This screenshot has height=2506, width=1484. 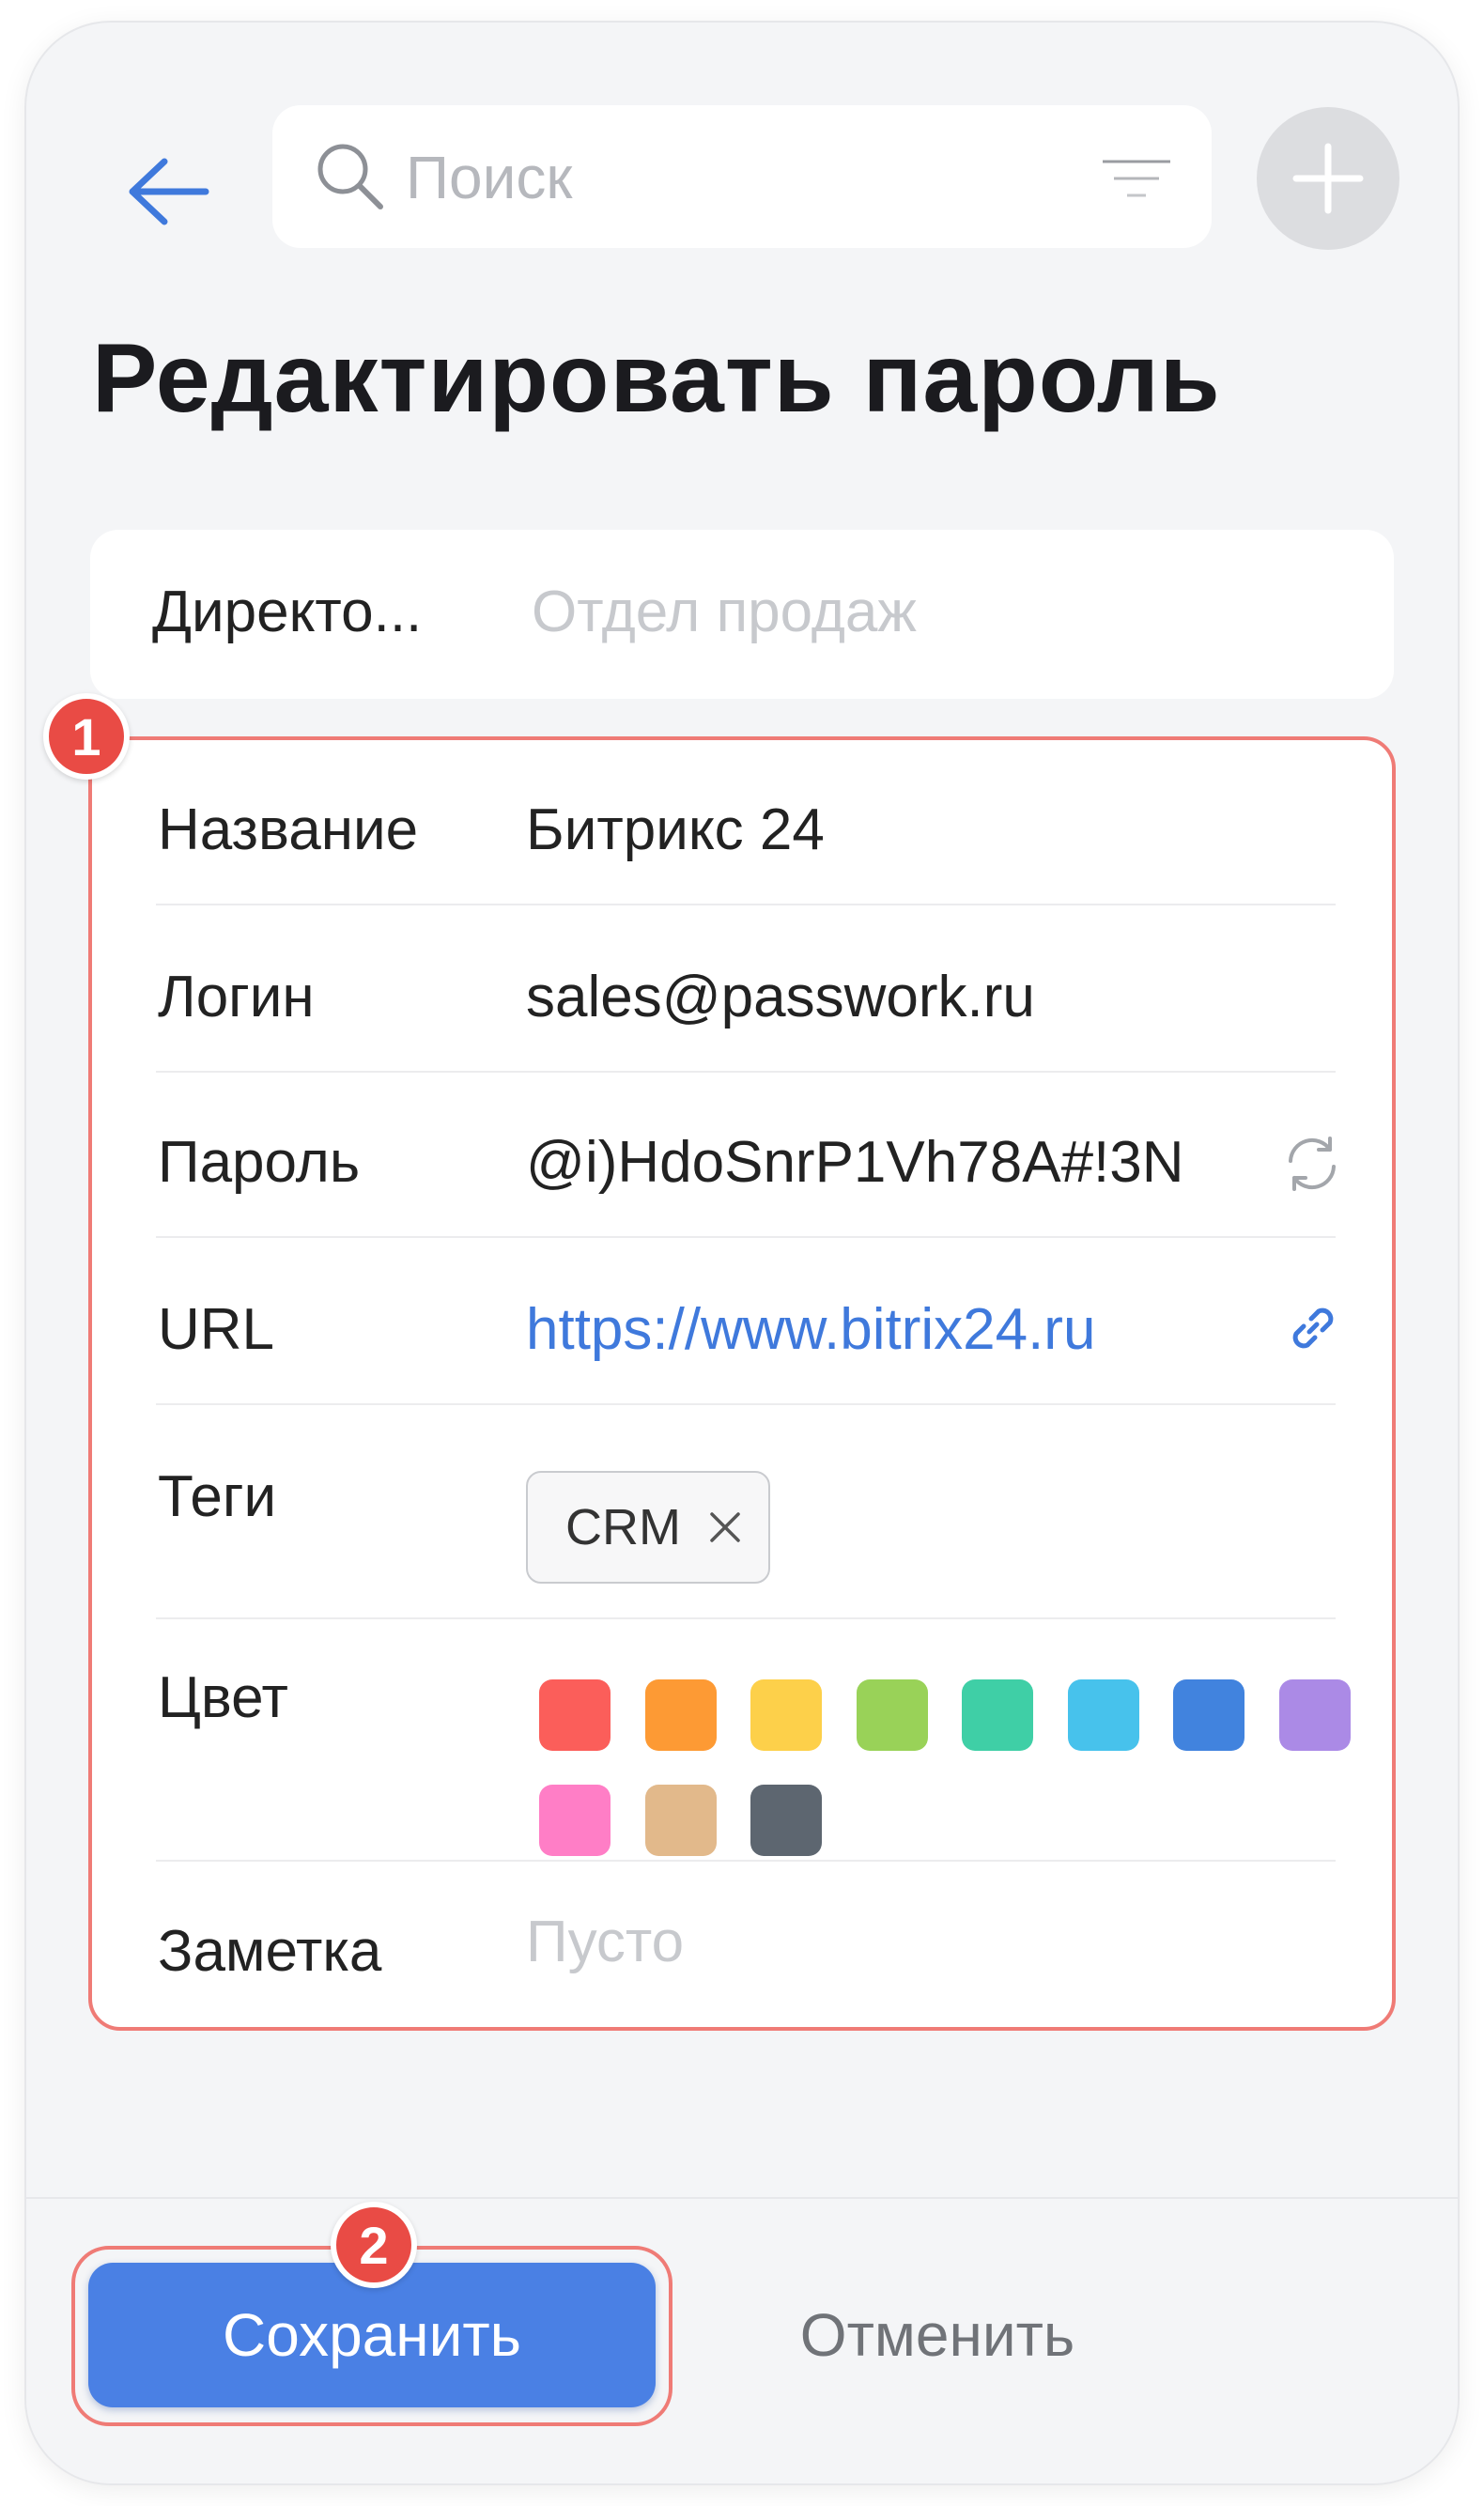 I want to click on password-label: Пароль, so click(x=259, y=1162).